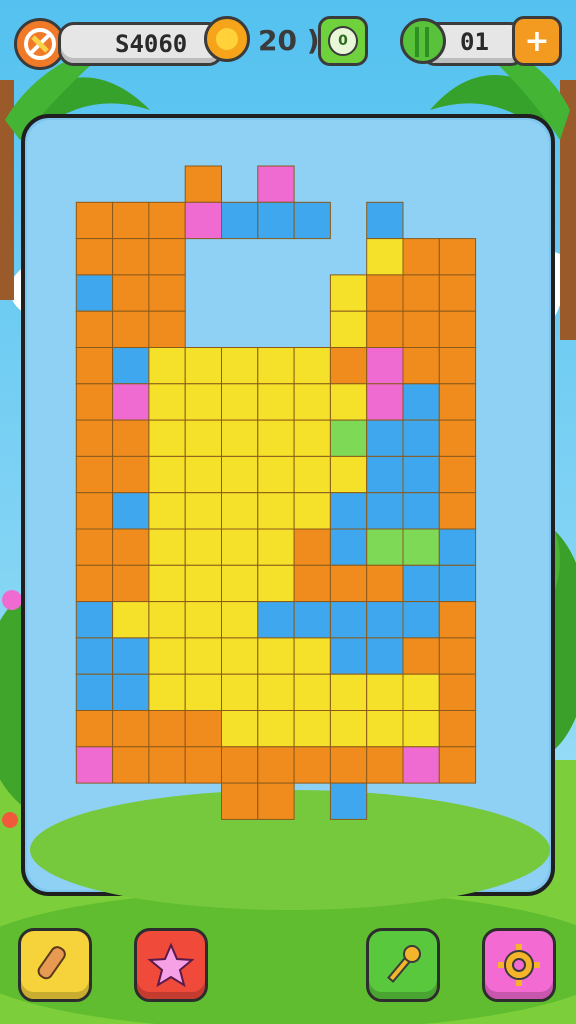 The image size is (576, 1024). Describe the element at coordinates (537, 41) in the screenshot. I see `add-gems-button: +` at that location.